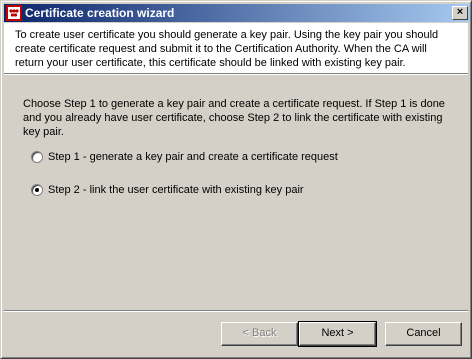 This screenshot has width=472, height=359. I want to click on step2-radio, so click(37, 190).